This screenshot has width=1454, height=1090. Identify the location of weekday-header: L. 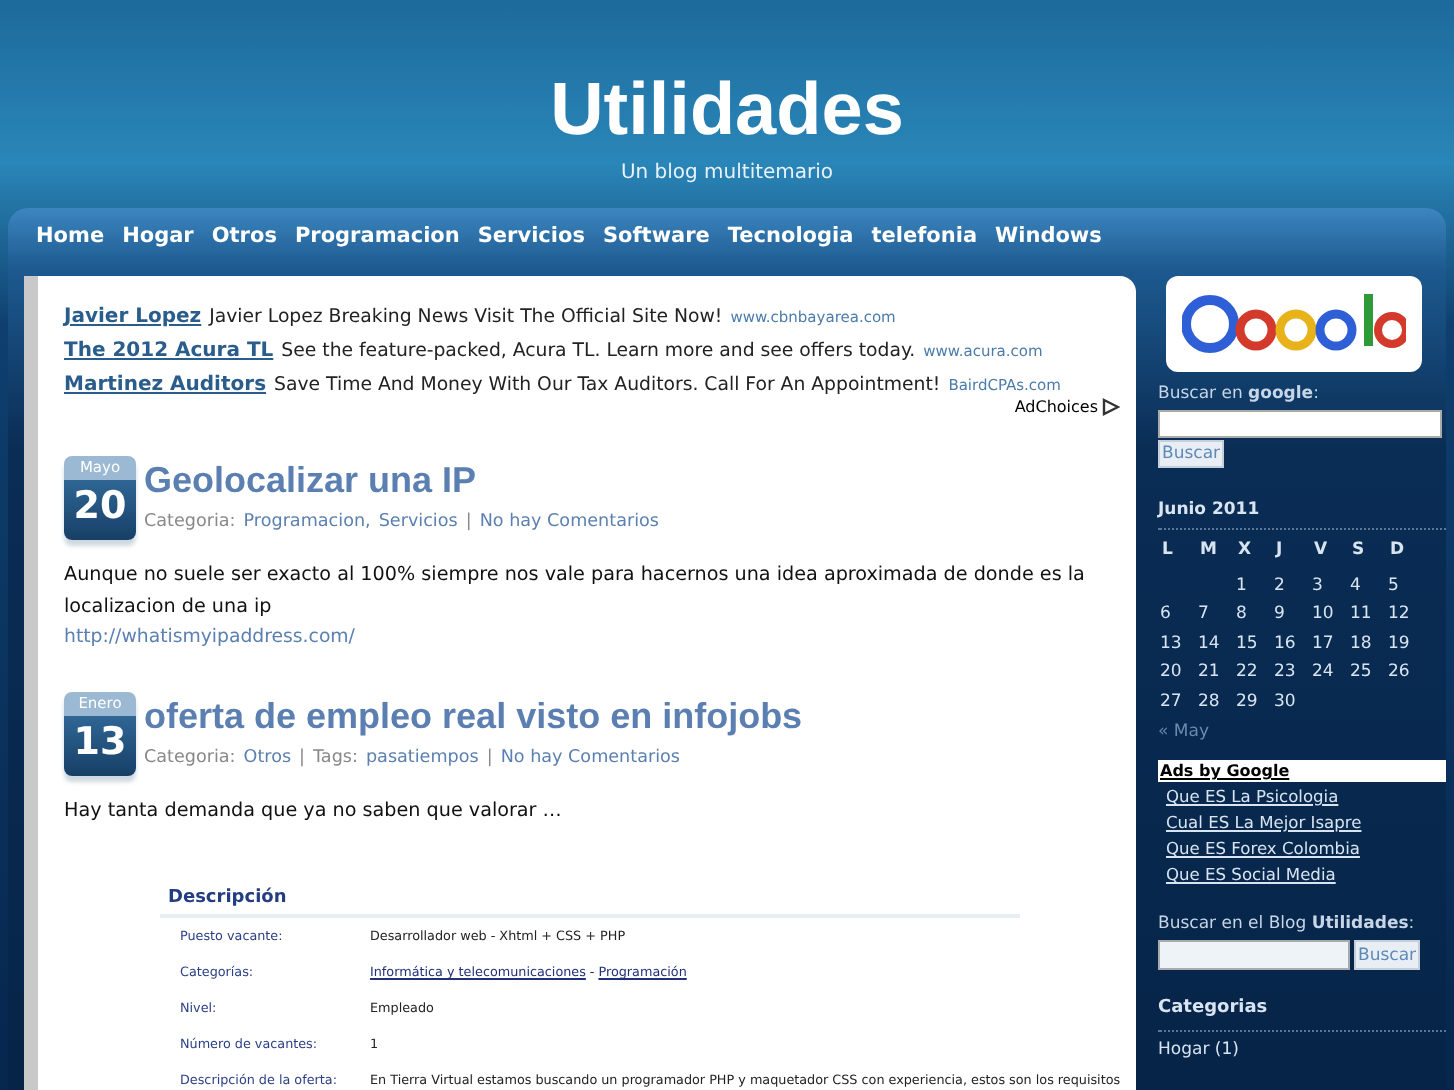
(1167, 550).